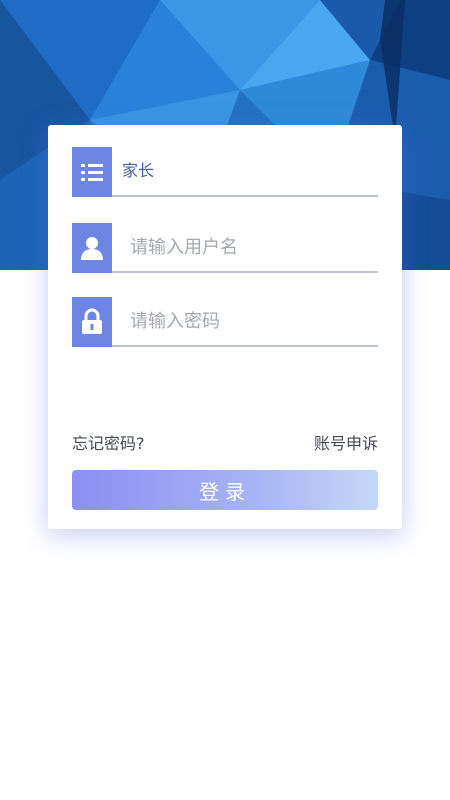  I want to click on username-field, so click(225, 248).